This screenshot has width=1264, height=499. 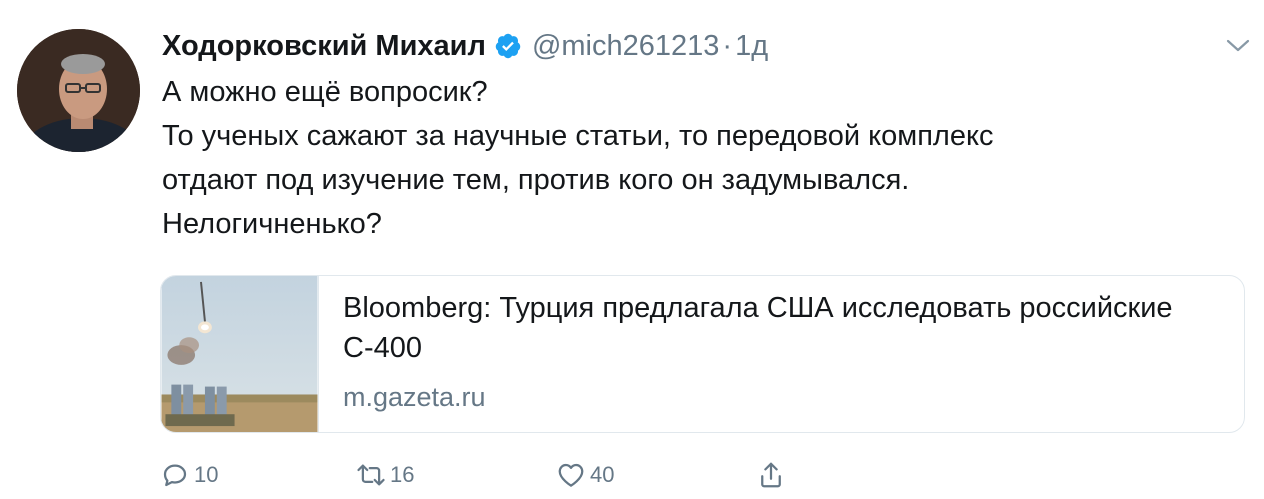 What do you see at coordinates (324, 46) in the screenshot?
I see `author-name: Ходорковский Михаил` at bounding box center [324, 46].